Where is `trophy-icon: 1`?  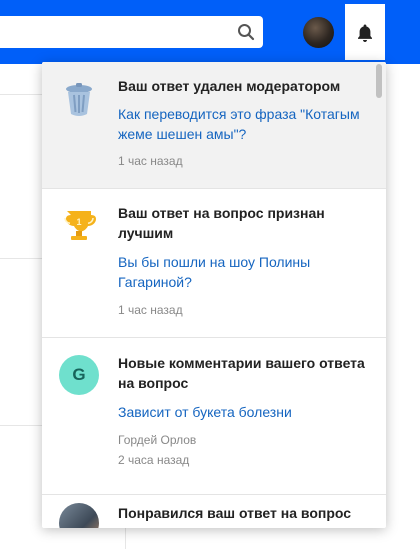 trophy-icon: 1 is located at coordinates (80, 225).